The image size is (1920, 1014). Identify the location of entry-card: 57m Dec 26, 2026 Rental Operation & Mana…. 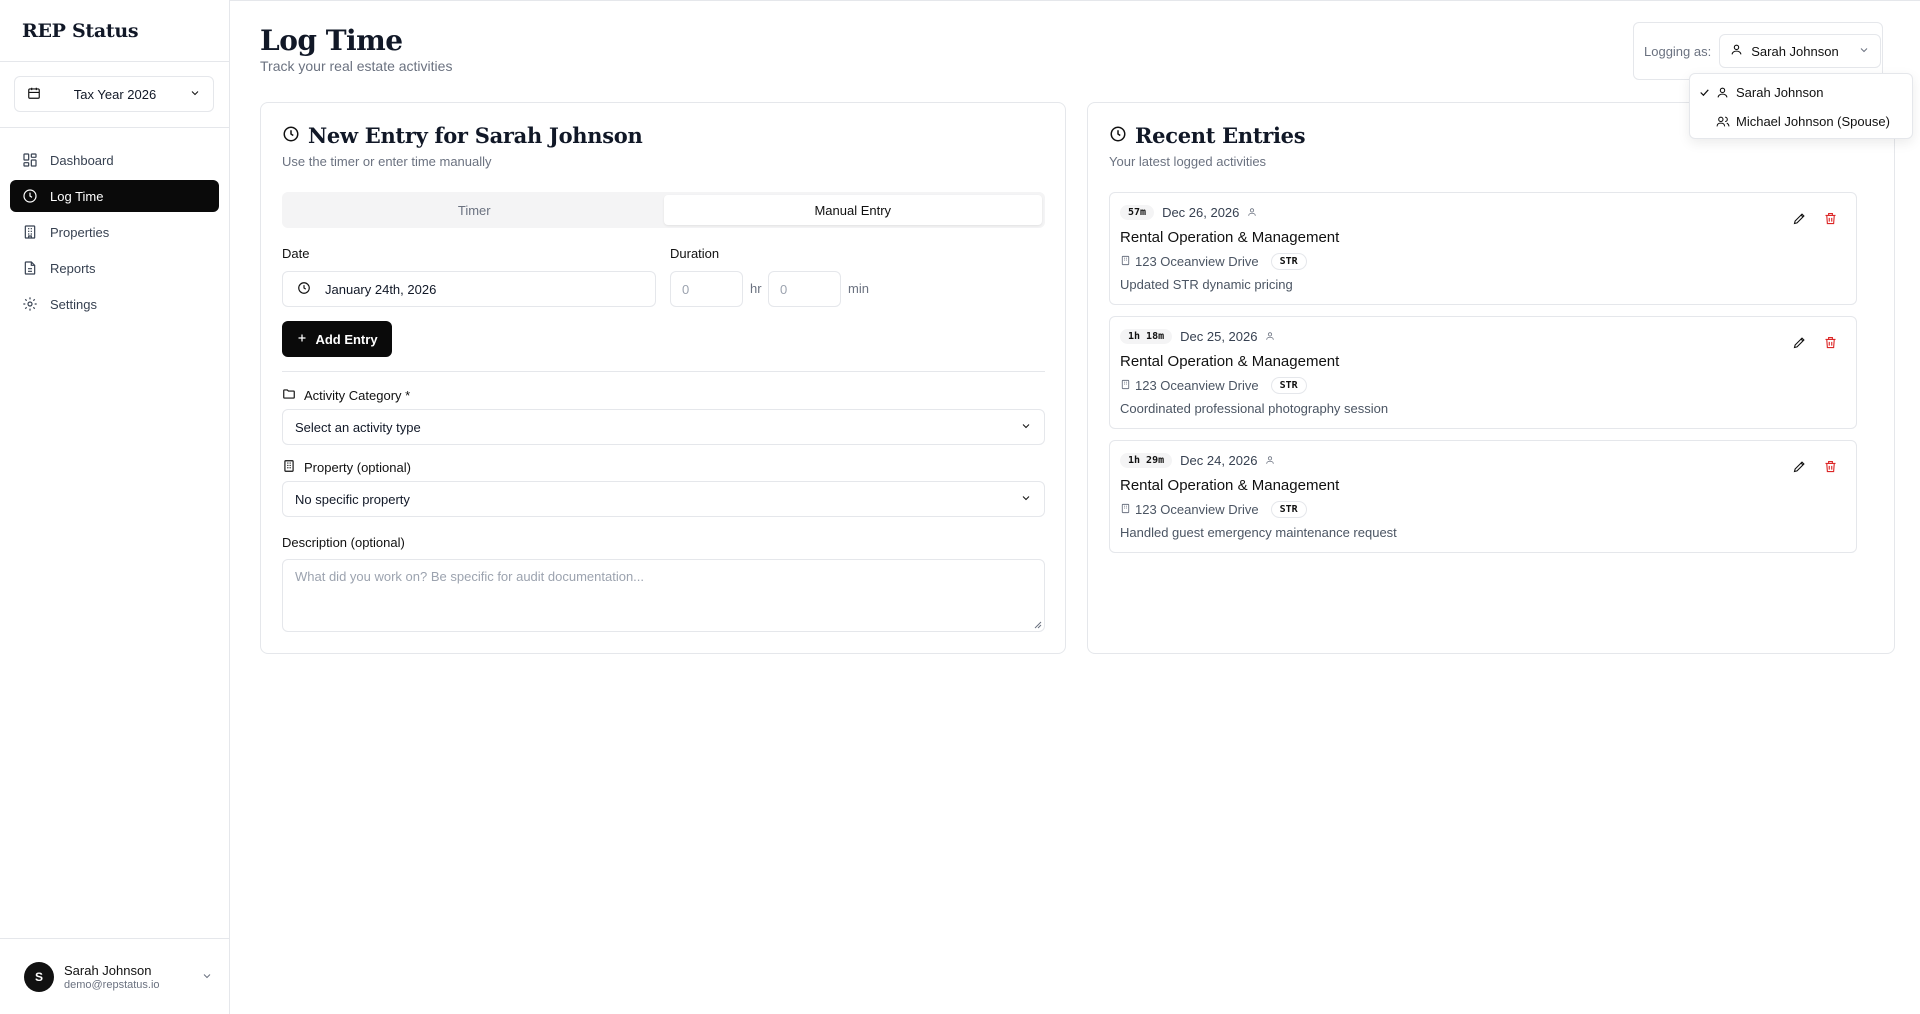
(1483, 248).